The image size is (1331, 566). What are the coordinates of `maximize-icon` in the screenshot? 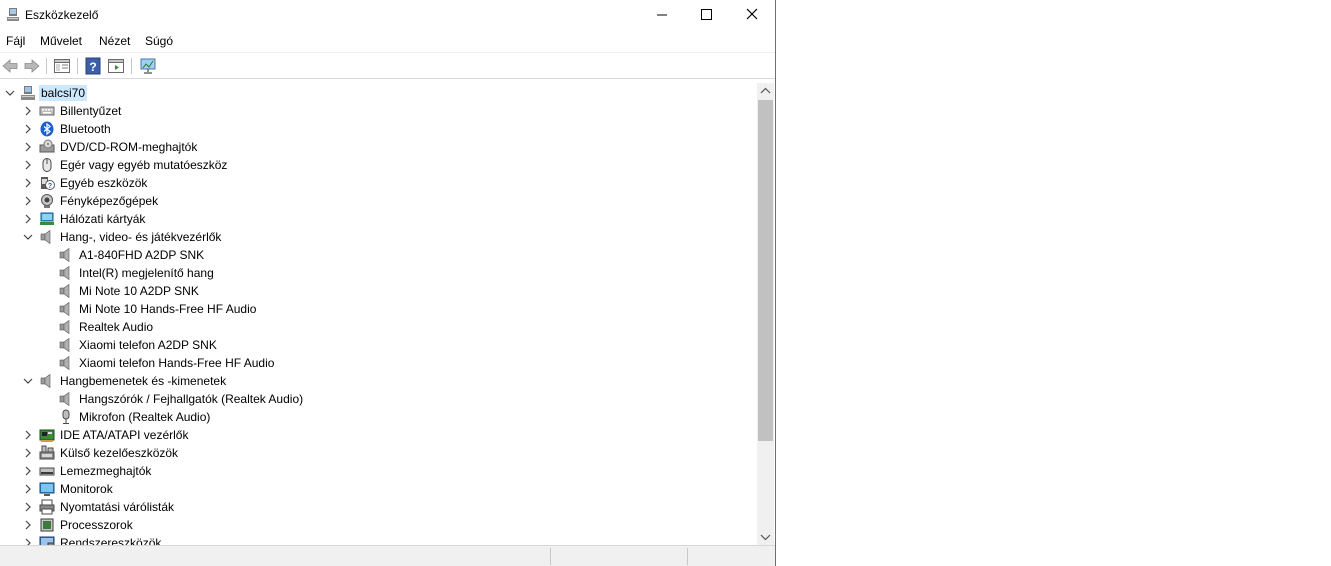 It's located at (706, 14).